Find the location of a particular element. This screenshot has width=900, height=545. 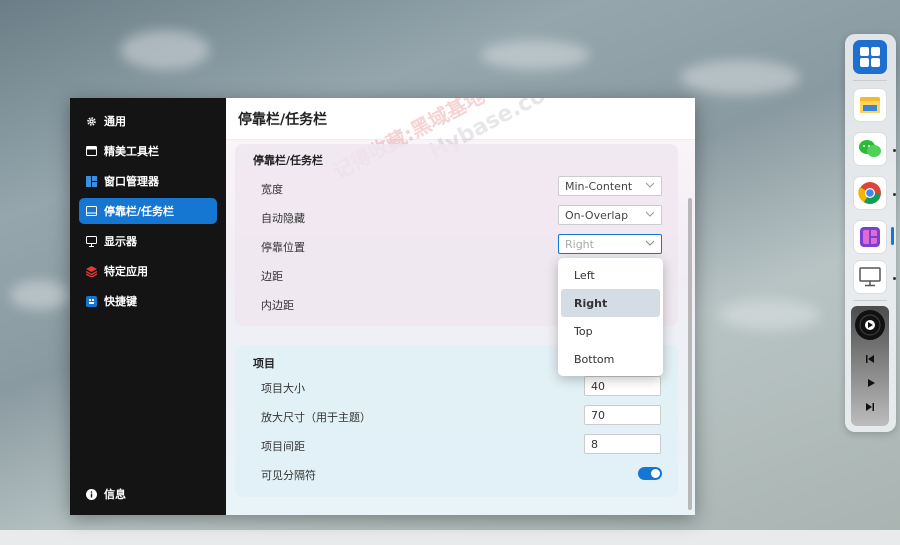

sidebar-item-label: 通用 is located at coordinates (115, 121).